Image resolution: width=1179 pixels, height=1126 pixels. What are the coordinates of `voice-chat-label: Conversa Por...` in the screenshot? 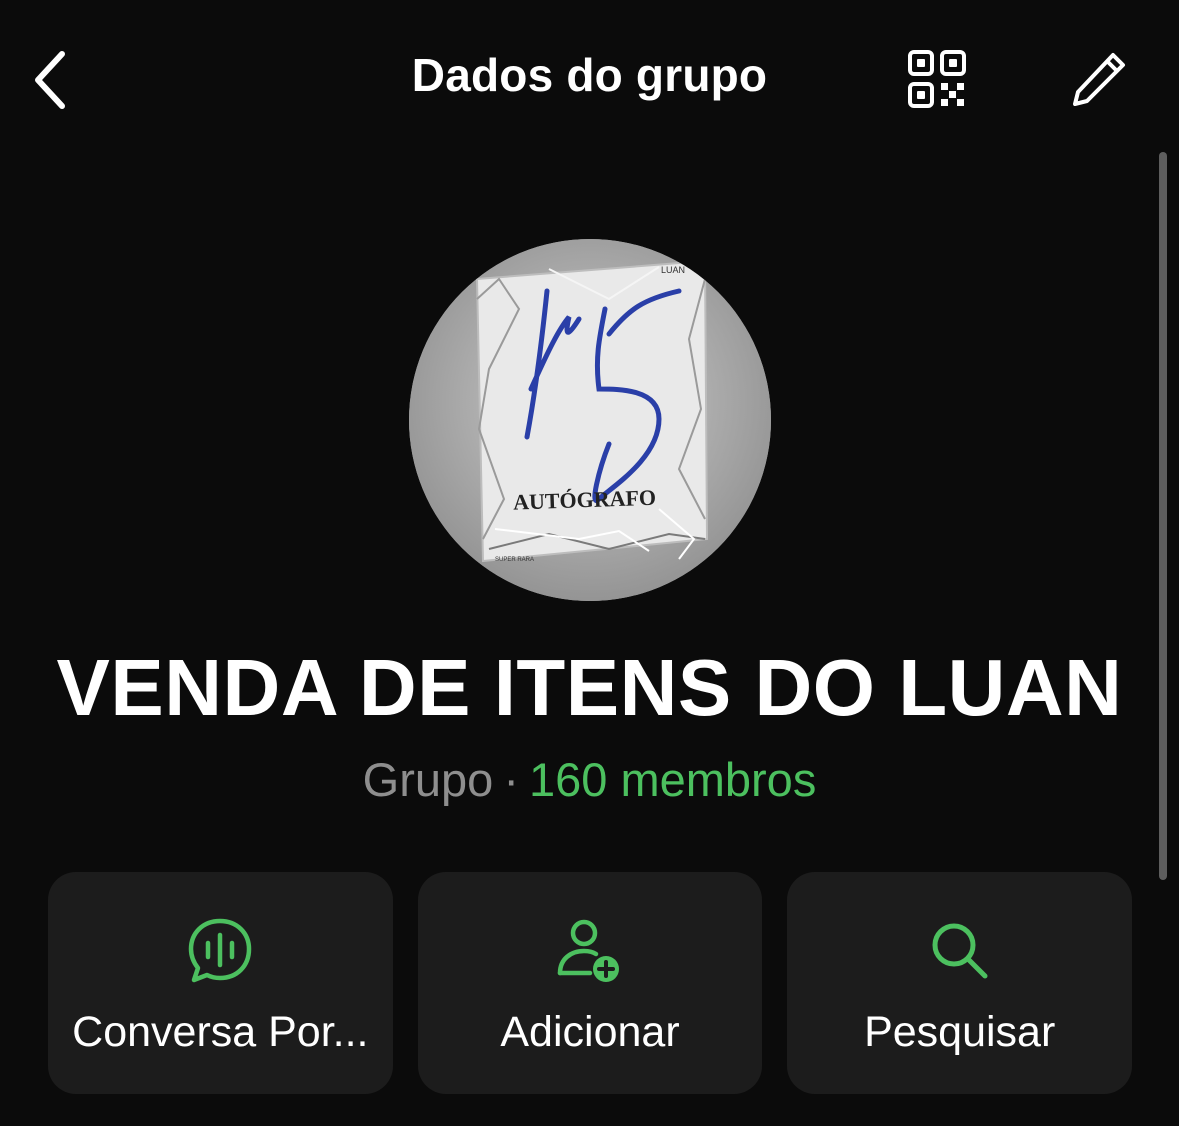 It's located at (220, 1032).